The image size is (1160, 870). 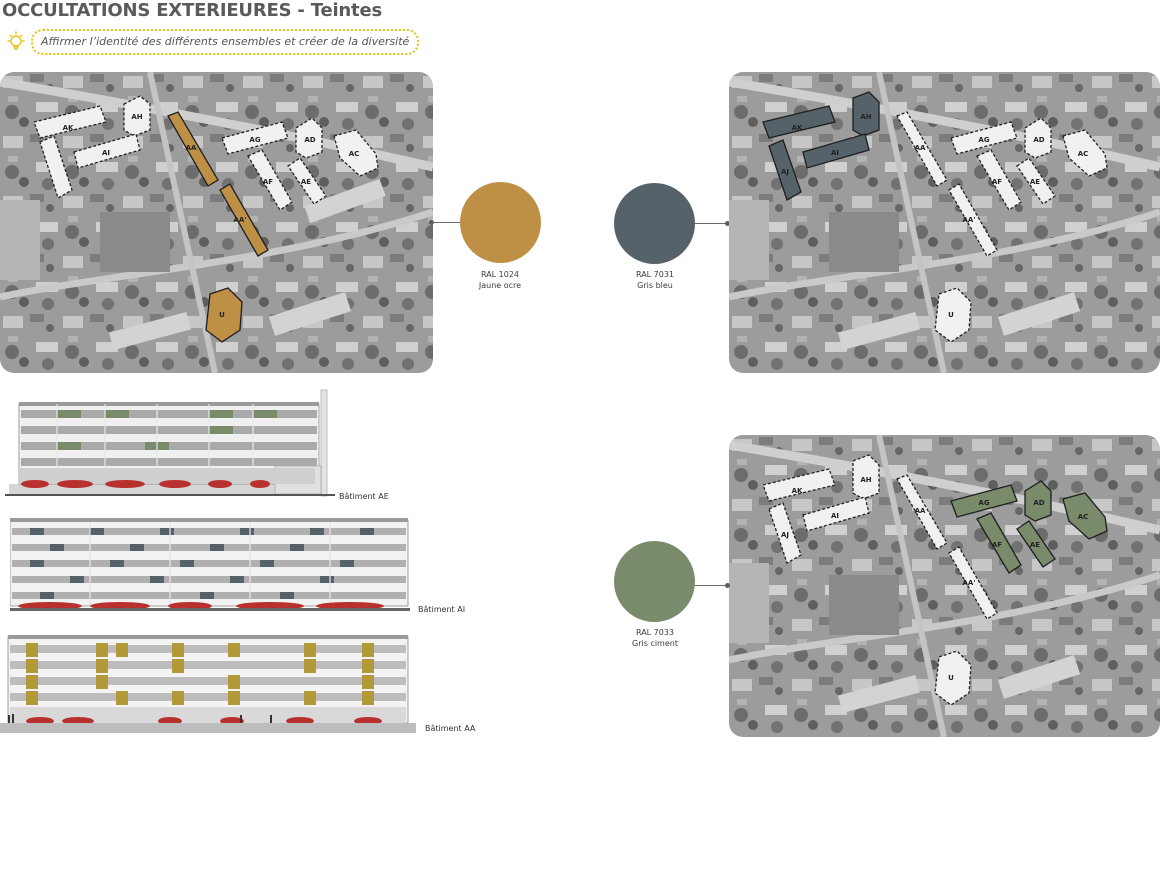 I want to click on aerial-map-ochre: AK AH AI AG AD AC AF AE AA AA' U, so click(x=216, y=222).